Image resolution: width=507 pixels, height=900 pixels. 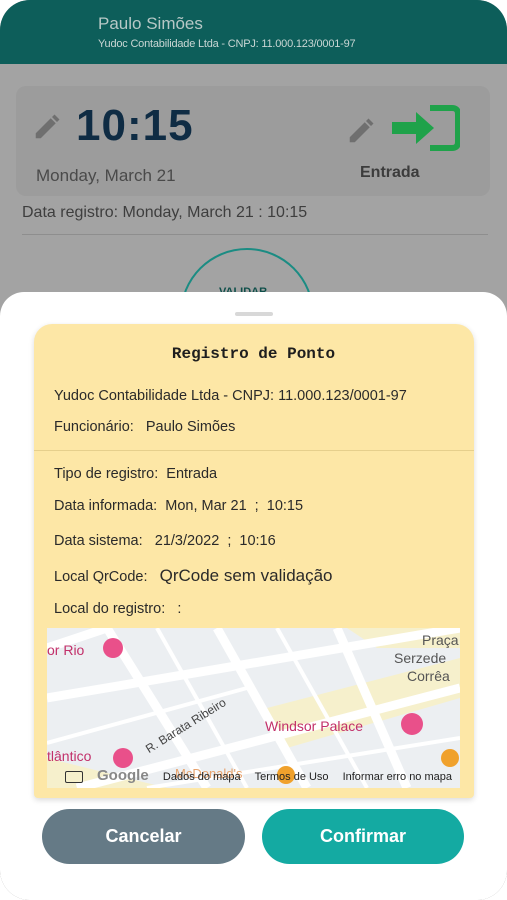 What do you see at coordinates (98, 541) in the screenshot?
I see `data-sistema-label: Data sistema:` at bounding box center [98, 541].